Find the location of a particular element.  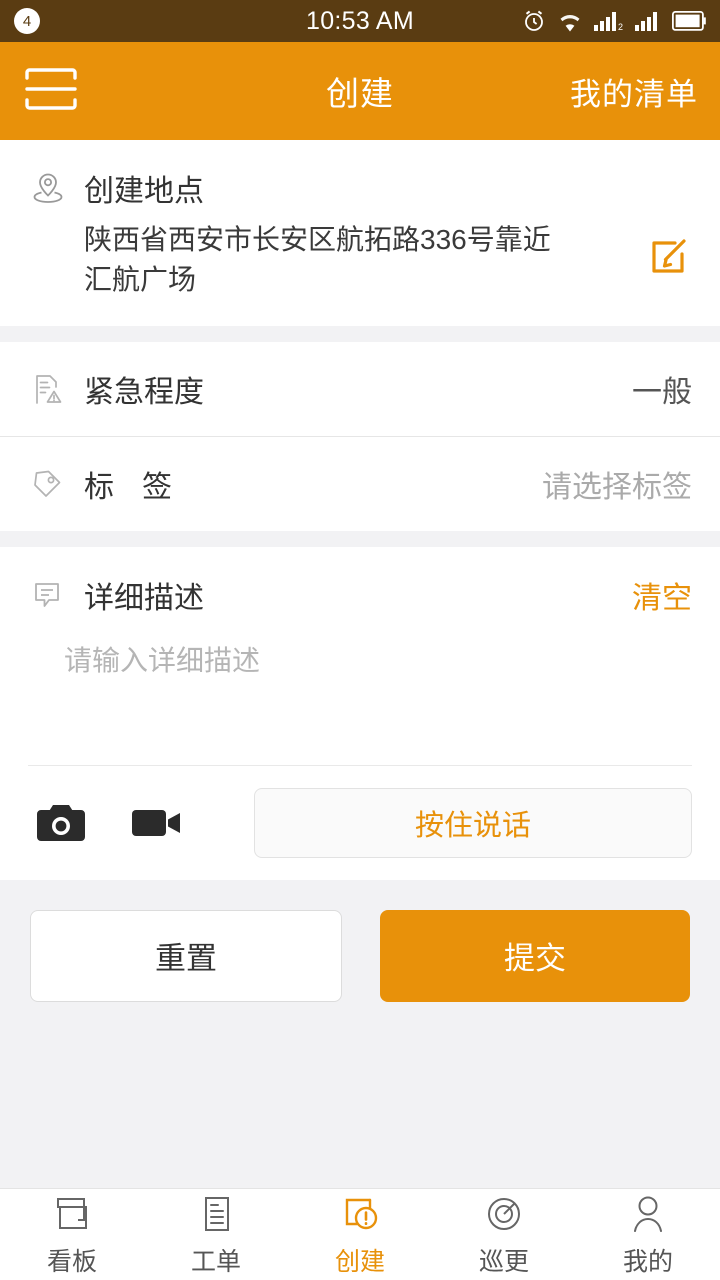

camera-icon is located at coordinates (61, 823).